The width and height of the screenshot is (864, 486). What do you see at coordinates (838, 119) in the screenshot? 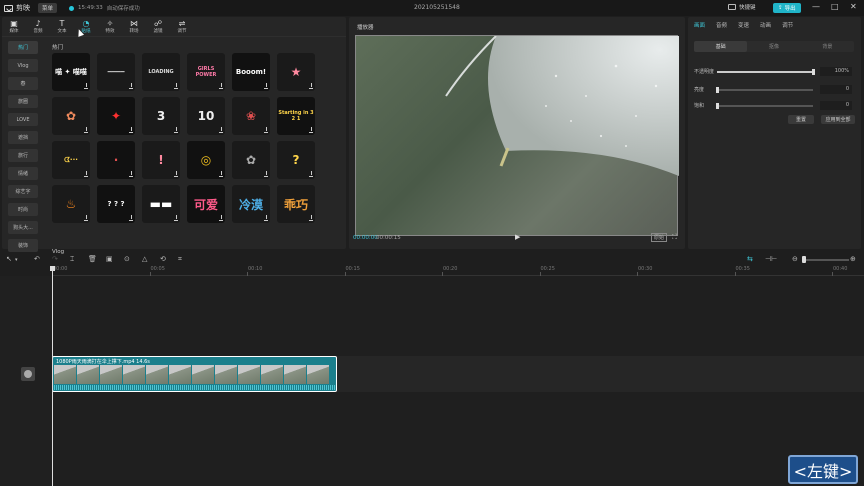
I see `apply-all-button: 应用到全部` at bounding box center [838, 119].